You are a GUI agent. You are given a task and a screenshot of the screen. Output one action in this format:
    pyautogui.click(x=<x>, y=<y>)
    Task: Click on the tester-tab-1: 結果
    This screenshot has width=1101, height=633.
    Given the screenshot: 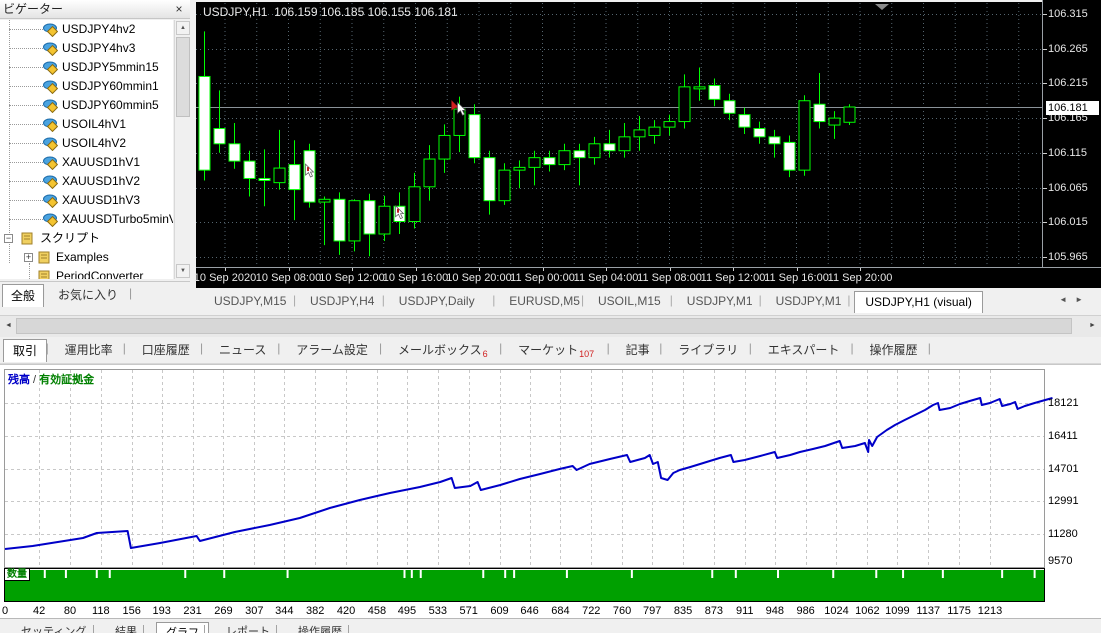 What is the action you would take?
    pyautogui.click(x=126, y=627)
    